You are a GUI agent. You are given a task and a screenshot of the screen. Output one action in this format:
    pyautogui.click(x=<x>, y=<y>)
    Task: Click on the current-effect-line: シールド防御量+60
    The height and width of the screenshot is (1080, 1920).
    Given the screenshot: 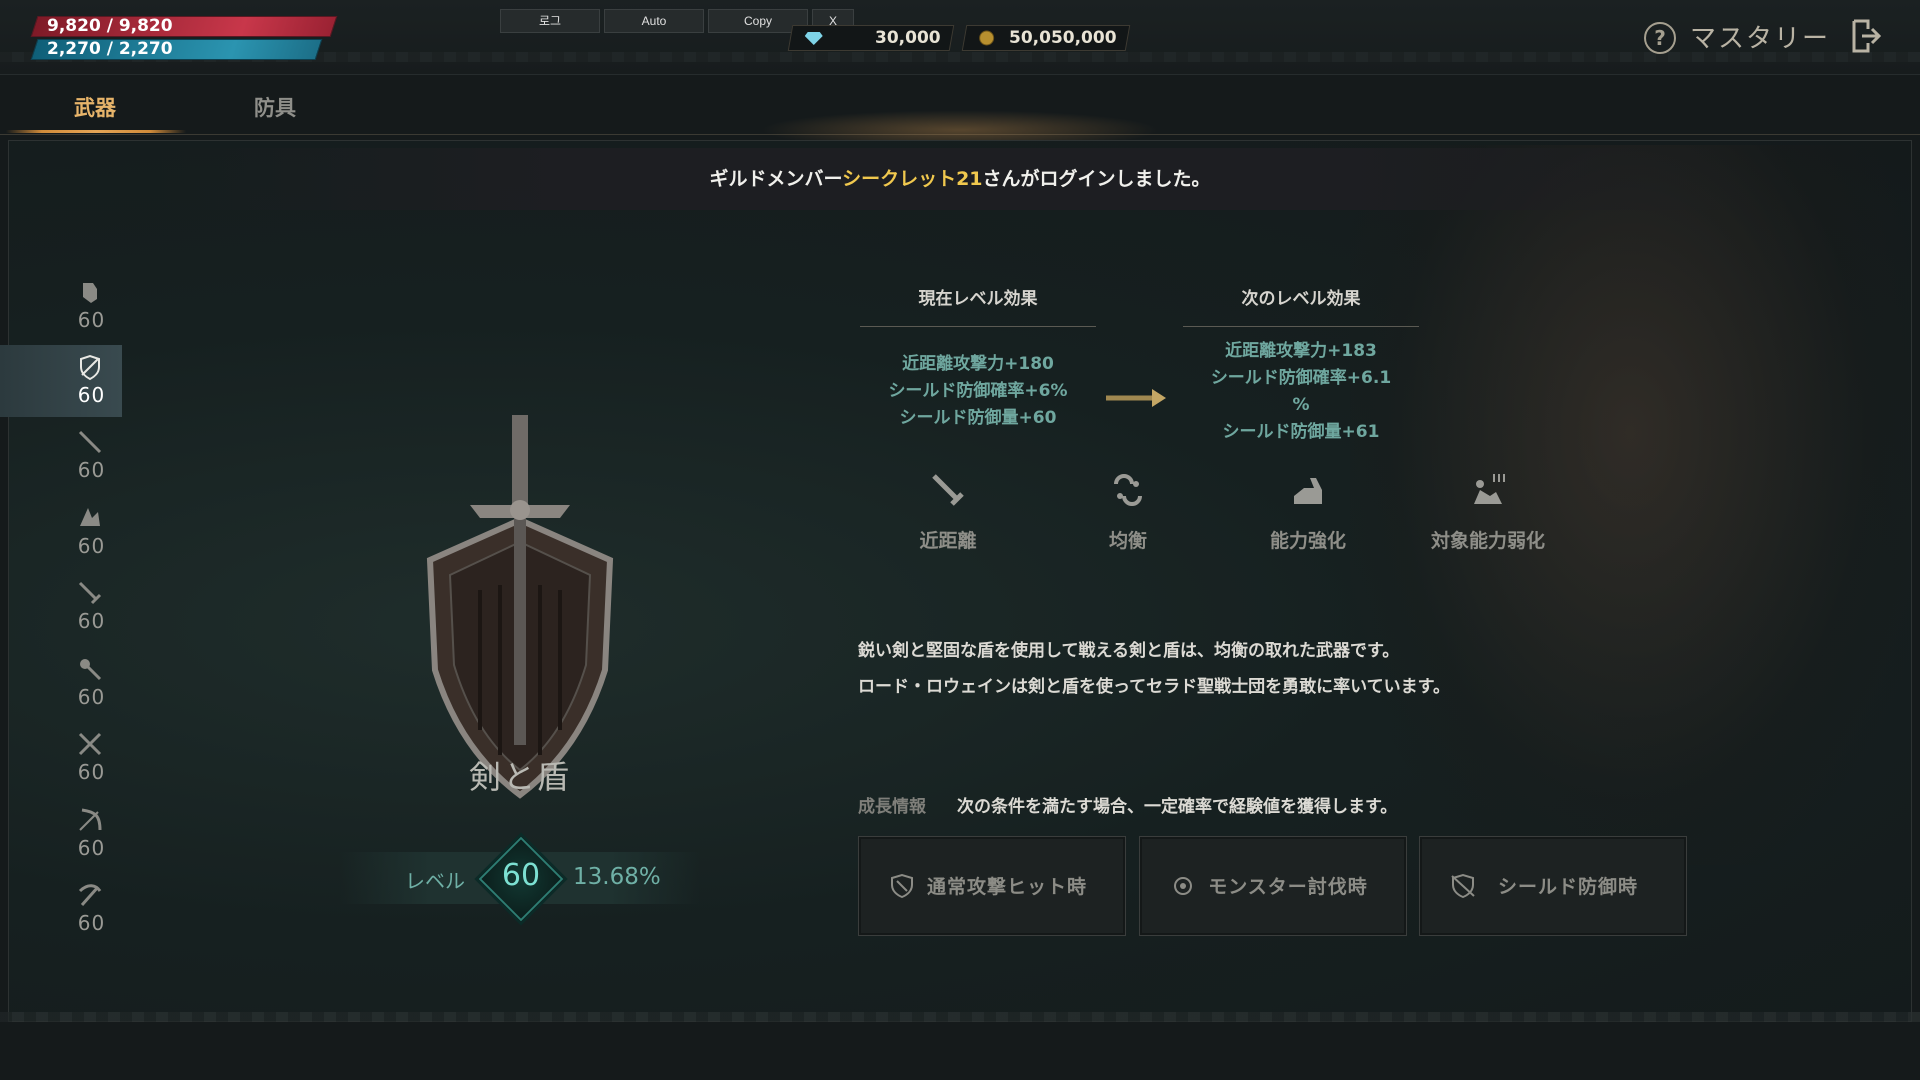 What is the action you would take?
    pyautogui.click(x=978, y=418)
    